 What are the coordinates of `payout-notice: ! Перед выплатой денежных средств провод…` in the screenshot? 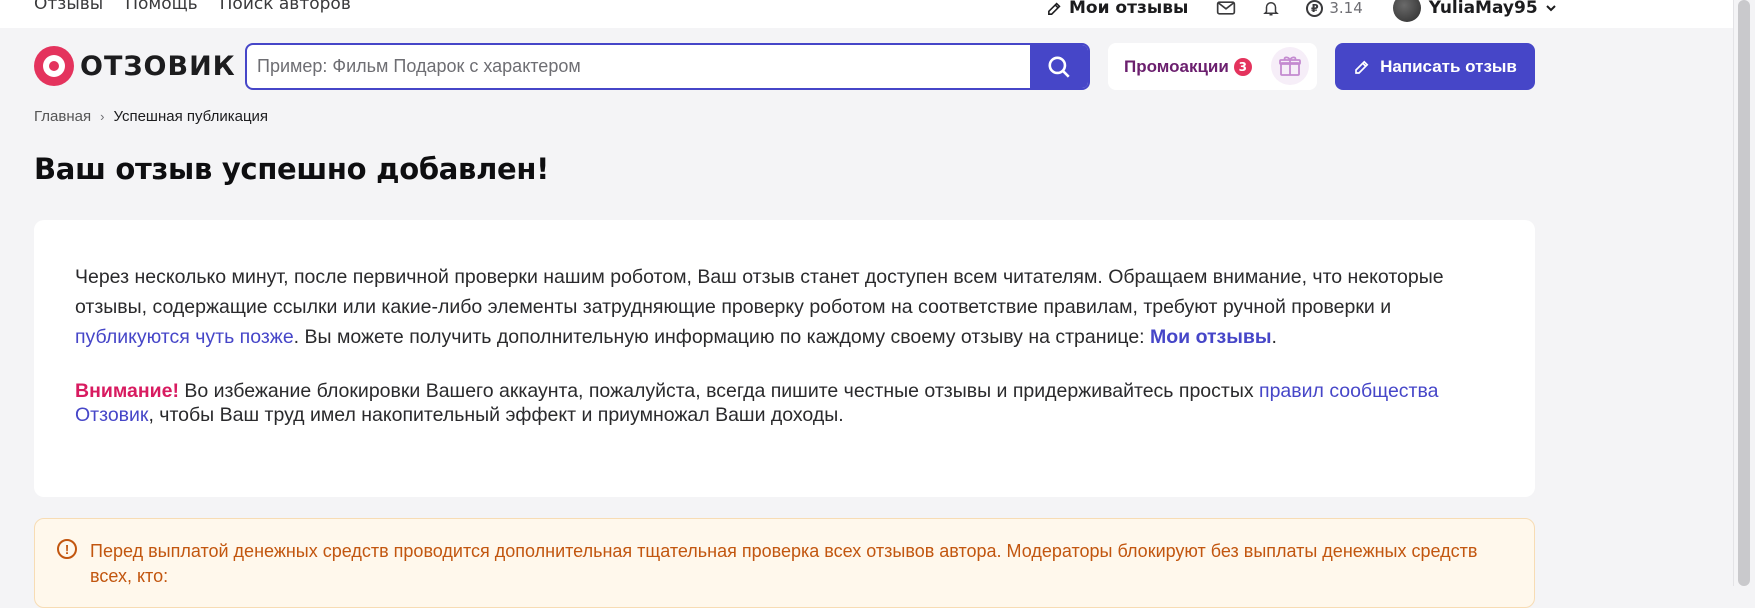 It's located at (784, 563).